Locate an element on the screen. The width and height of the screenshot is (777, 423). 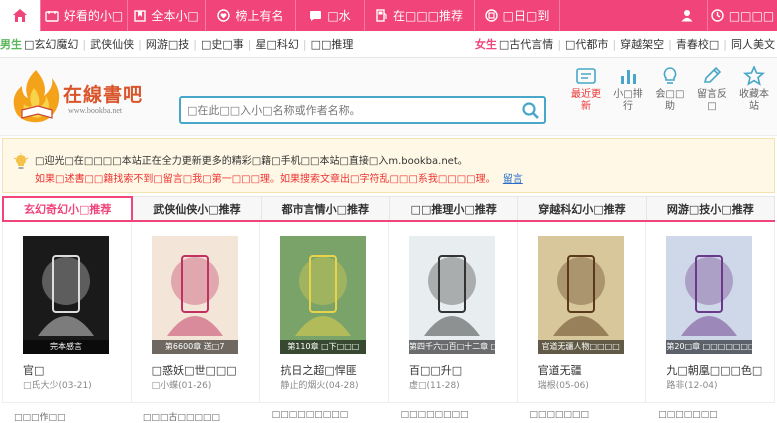
book-card: 第110章 □下□□□ 抗日之超□悍匪 静止的烟火(04-28) is located at coordinates (325, 312).